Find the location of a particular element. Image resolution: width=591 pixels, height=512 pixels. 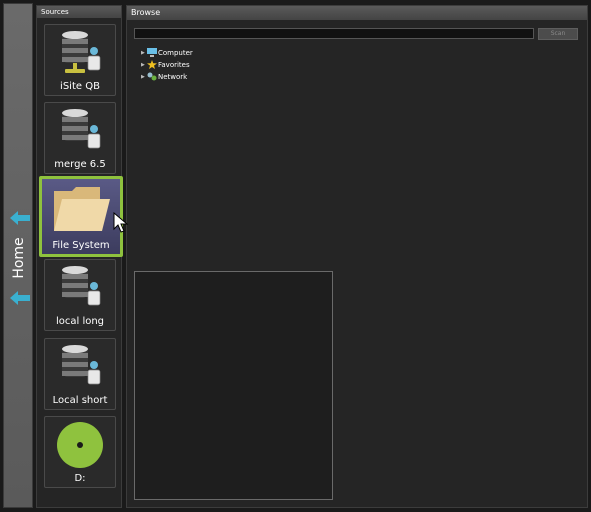

tree-item-favorites: ▶ Favorites is located at coordinates (165, 64).